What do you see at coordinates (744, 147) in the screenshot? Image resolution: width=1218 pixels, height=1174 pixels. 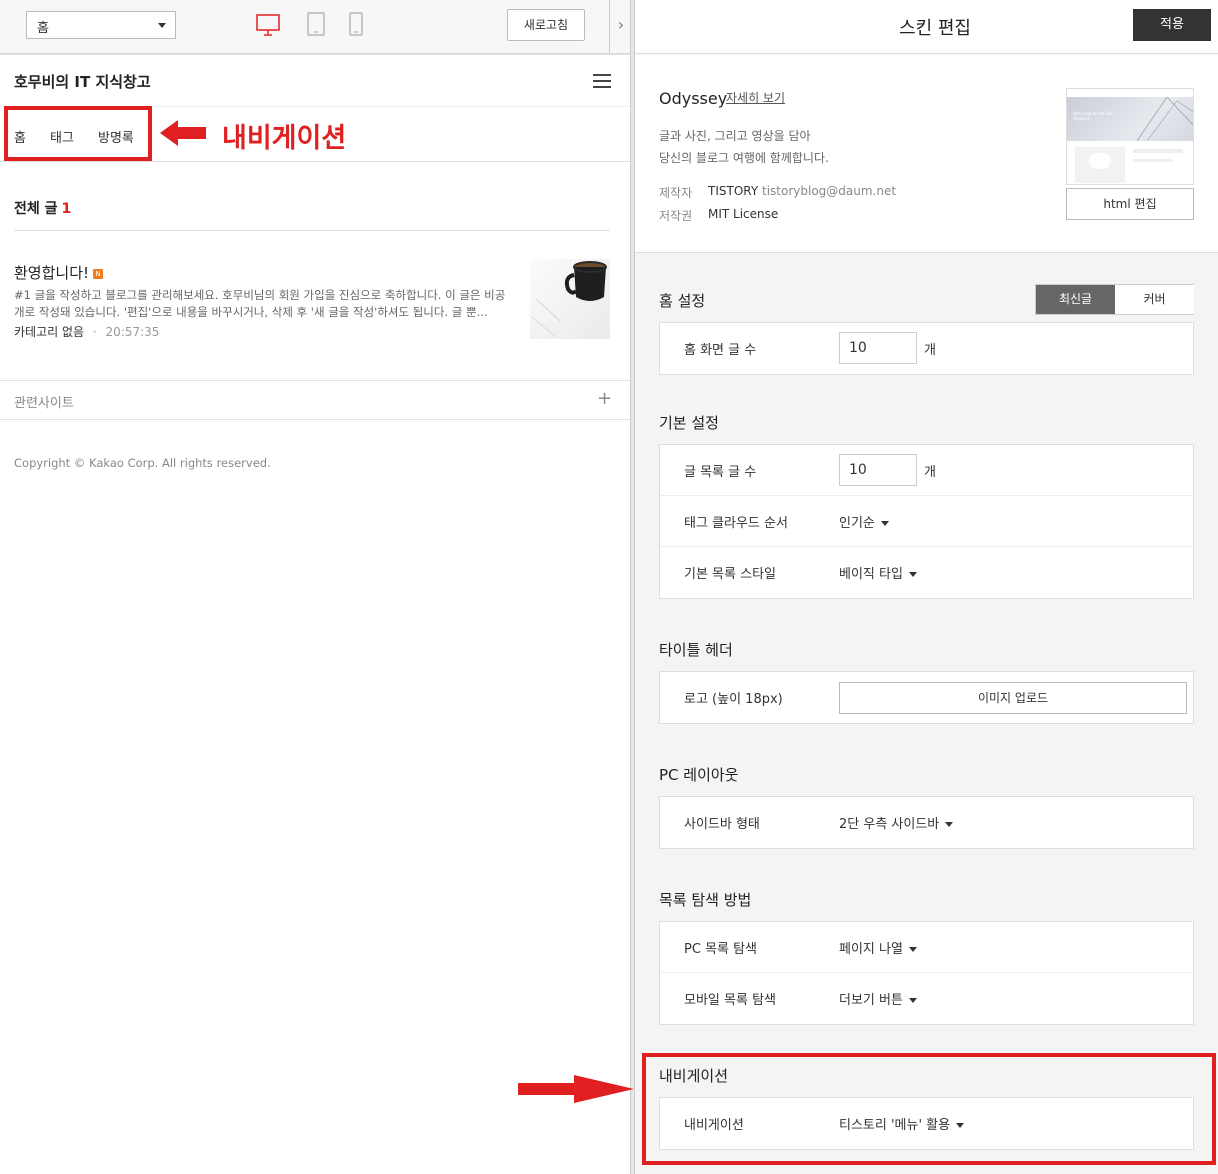 I see `skin-description: 글과 사진, 그리고 영상을 담아 당신의 블로그 여행에 함께합니다.` at bounding box center [744, 147].